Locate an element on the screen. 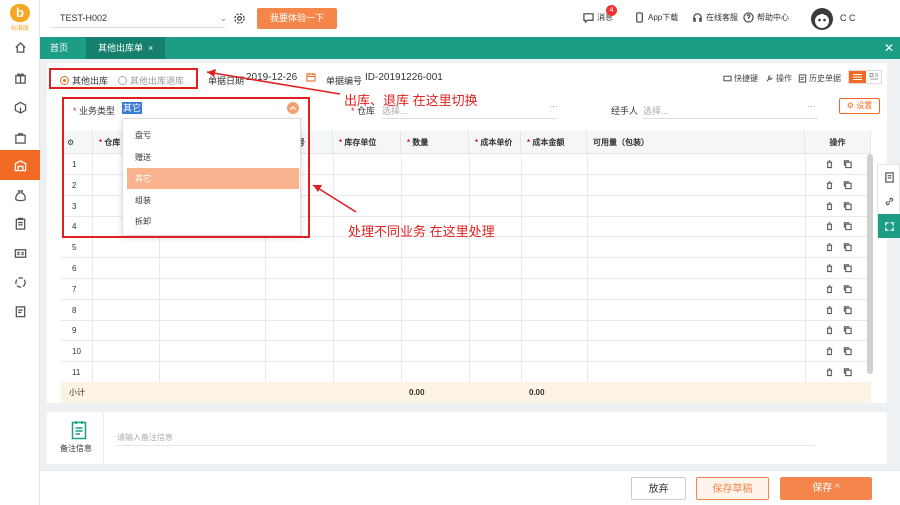 The width and height of the screenshot is (900, 505). online-service-label: 在线客服 is located at coordinates (722, 17).